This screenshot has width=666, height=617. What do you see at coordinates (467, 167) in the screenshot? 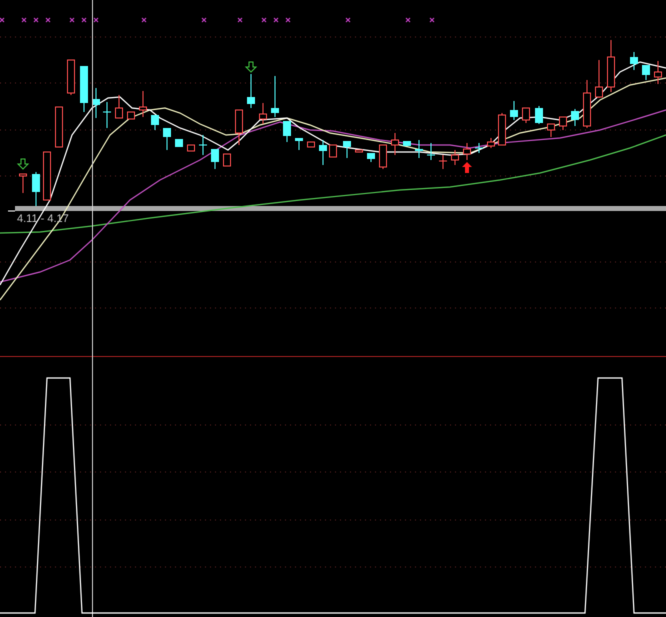
I see `up-arrow-icon` at bounding box center [467, 167].